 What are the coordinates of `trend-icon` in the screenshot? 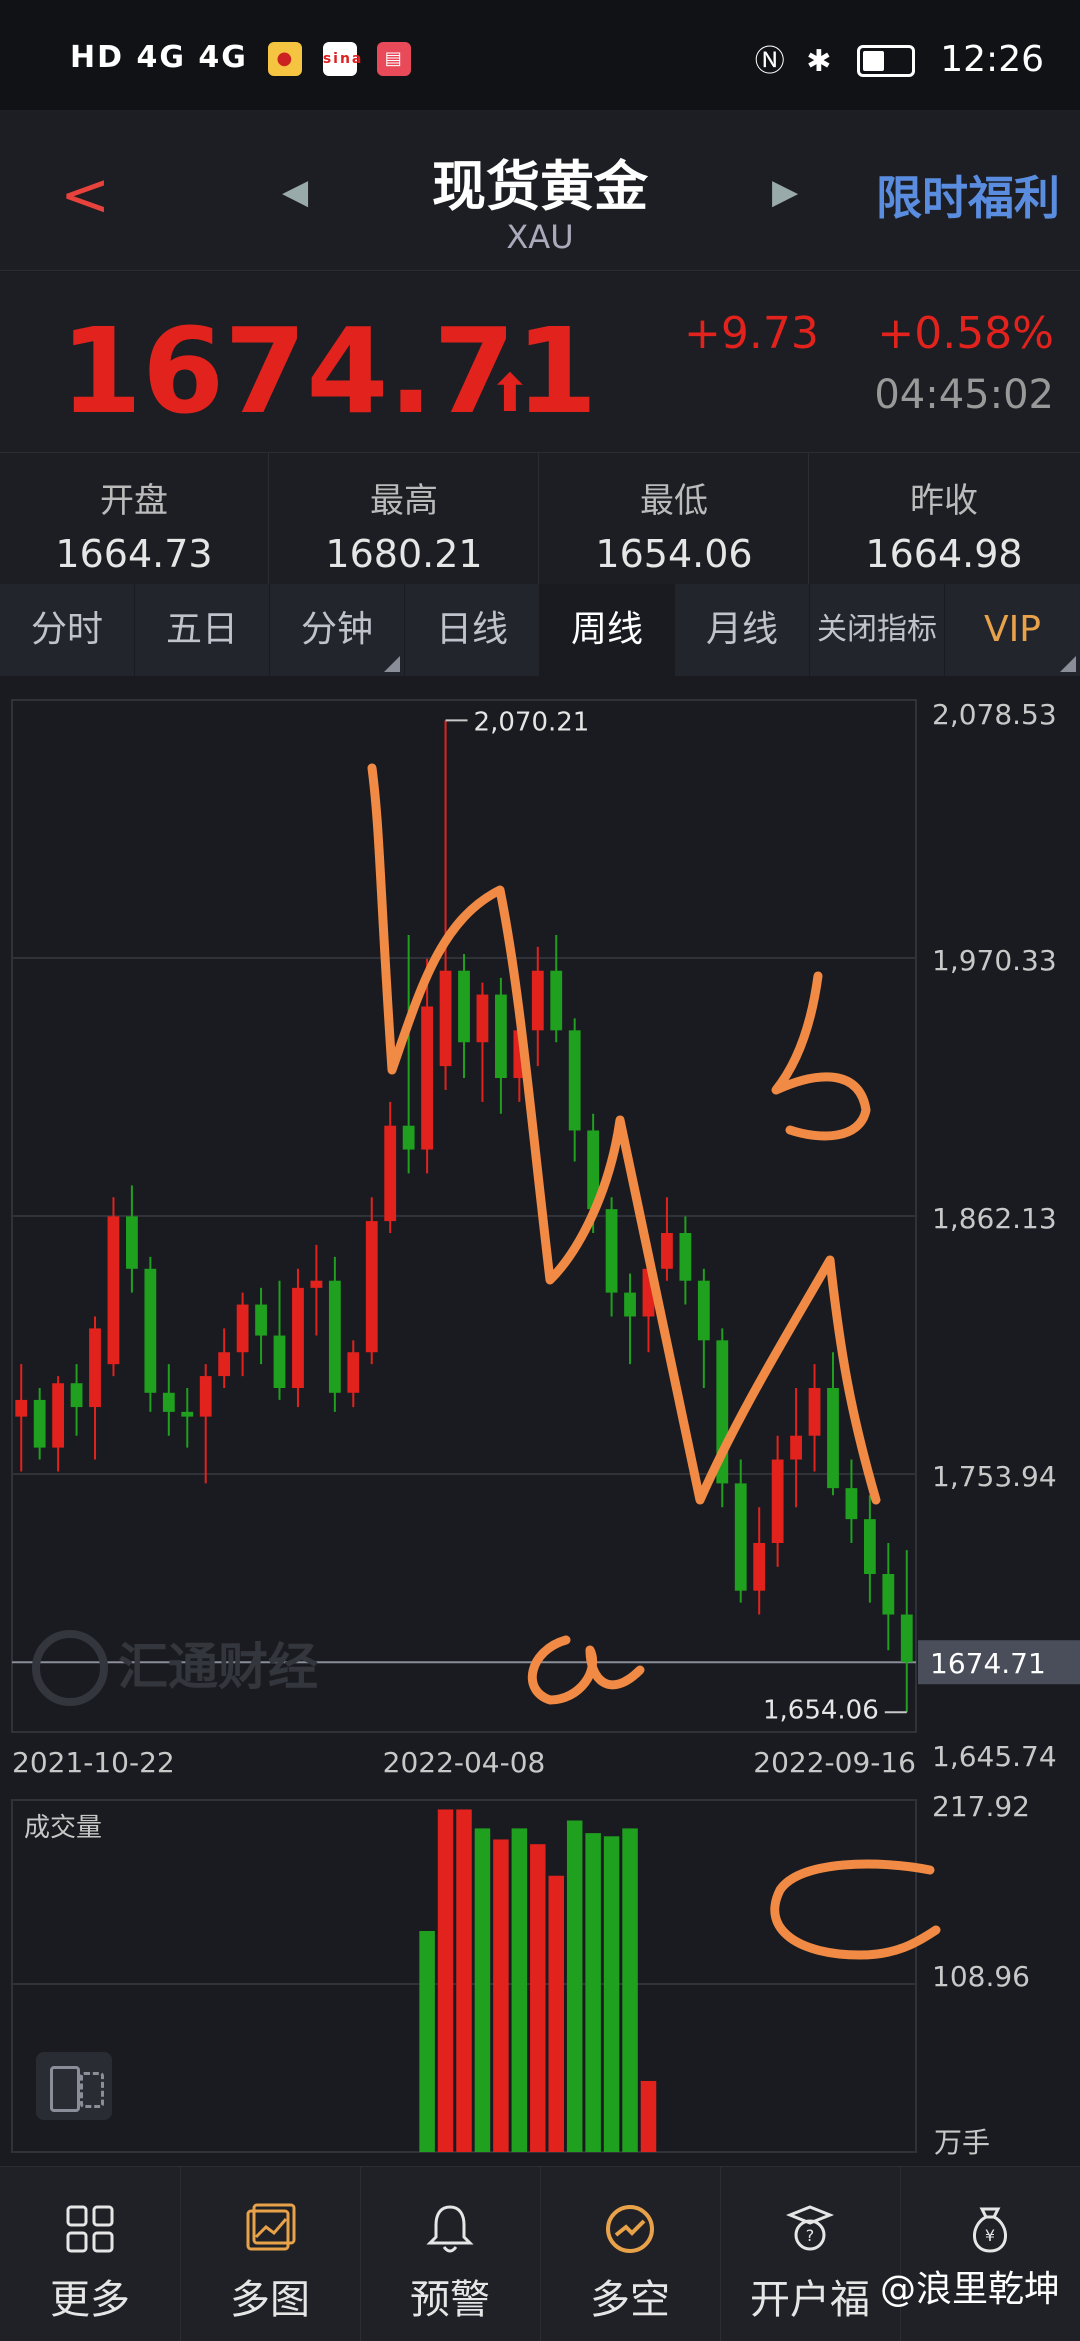 It's located at (630, 2229).